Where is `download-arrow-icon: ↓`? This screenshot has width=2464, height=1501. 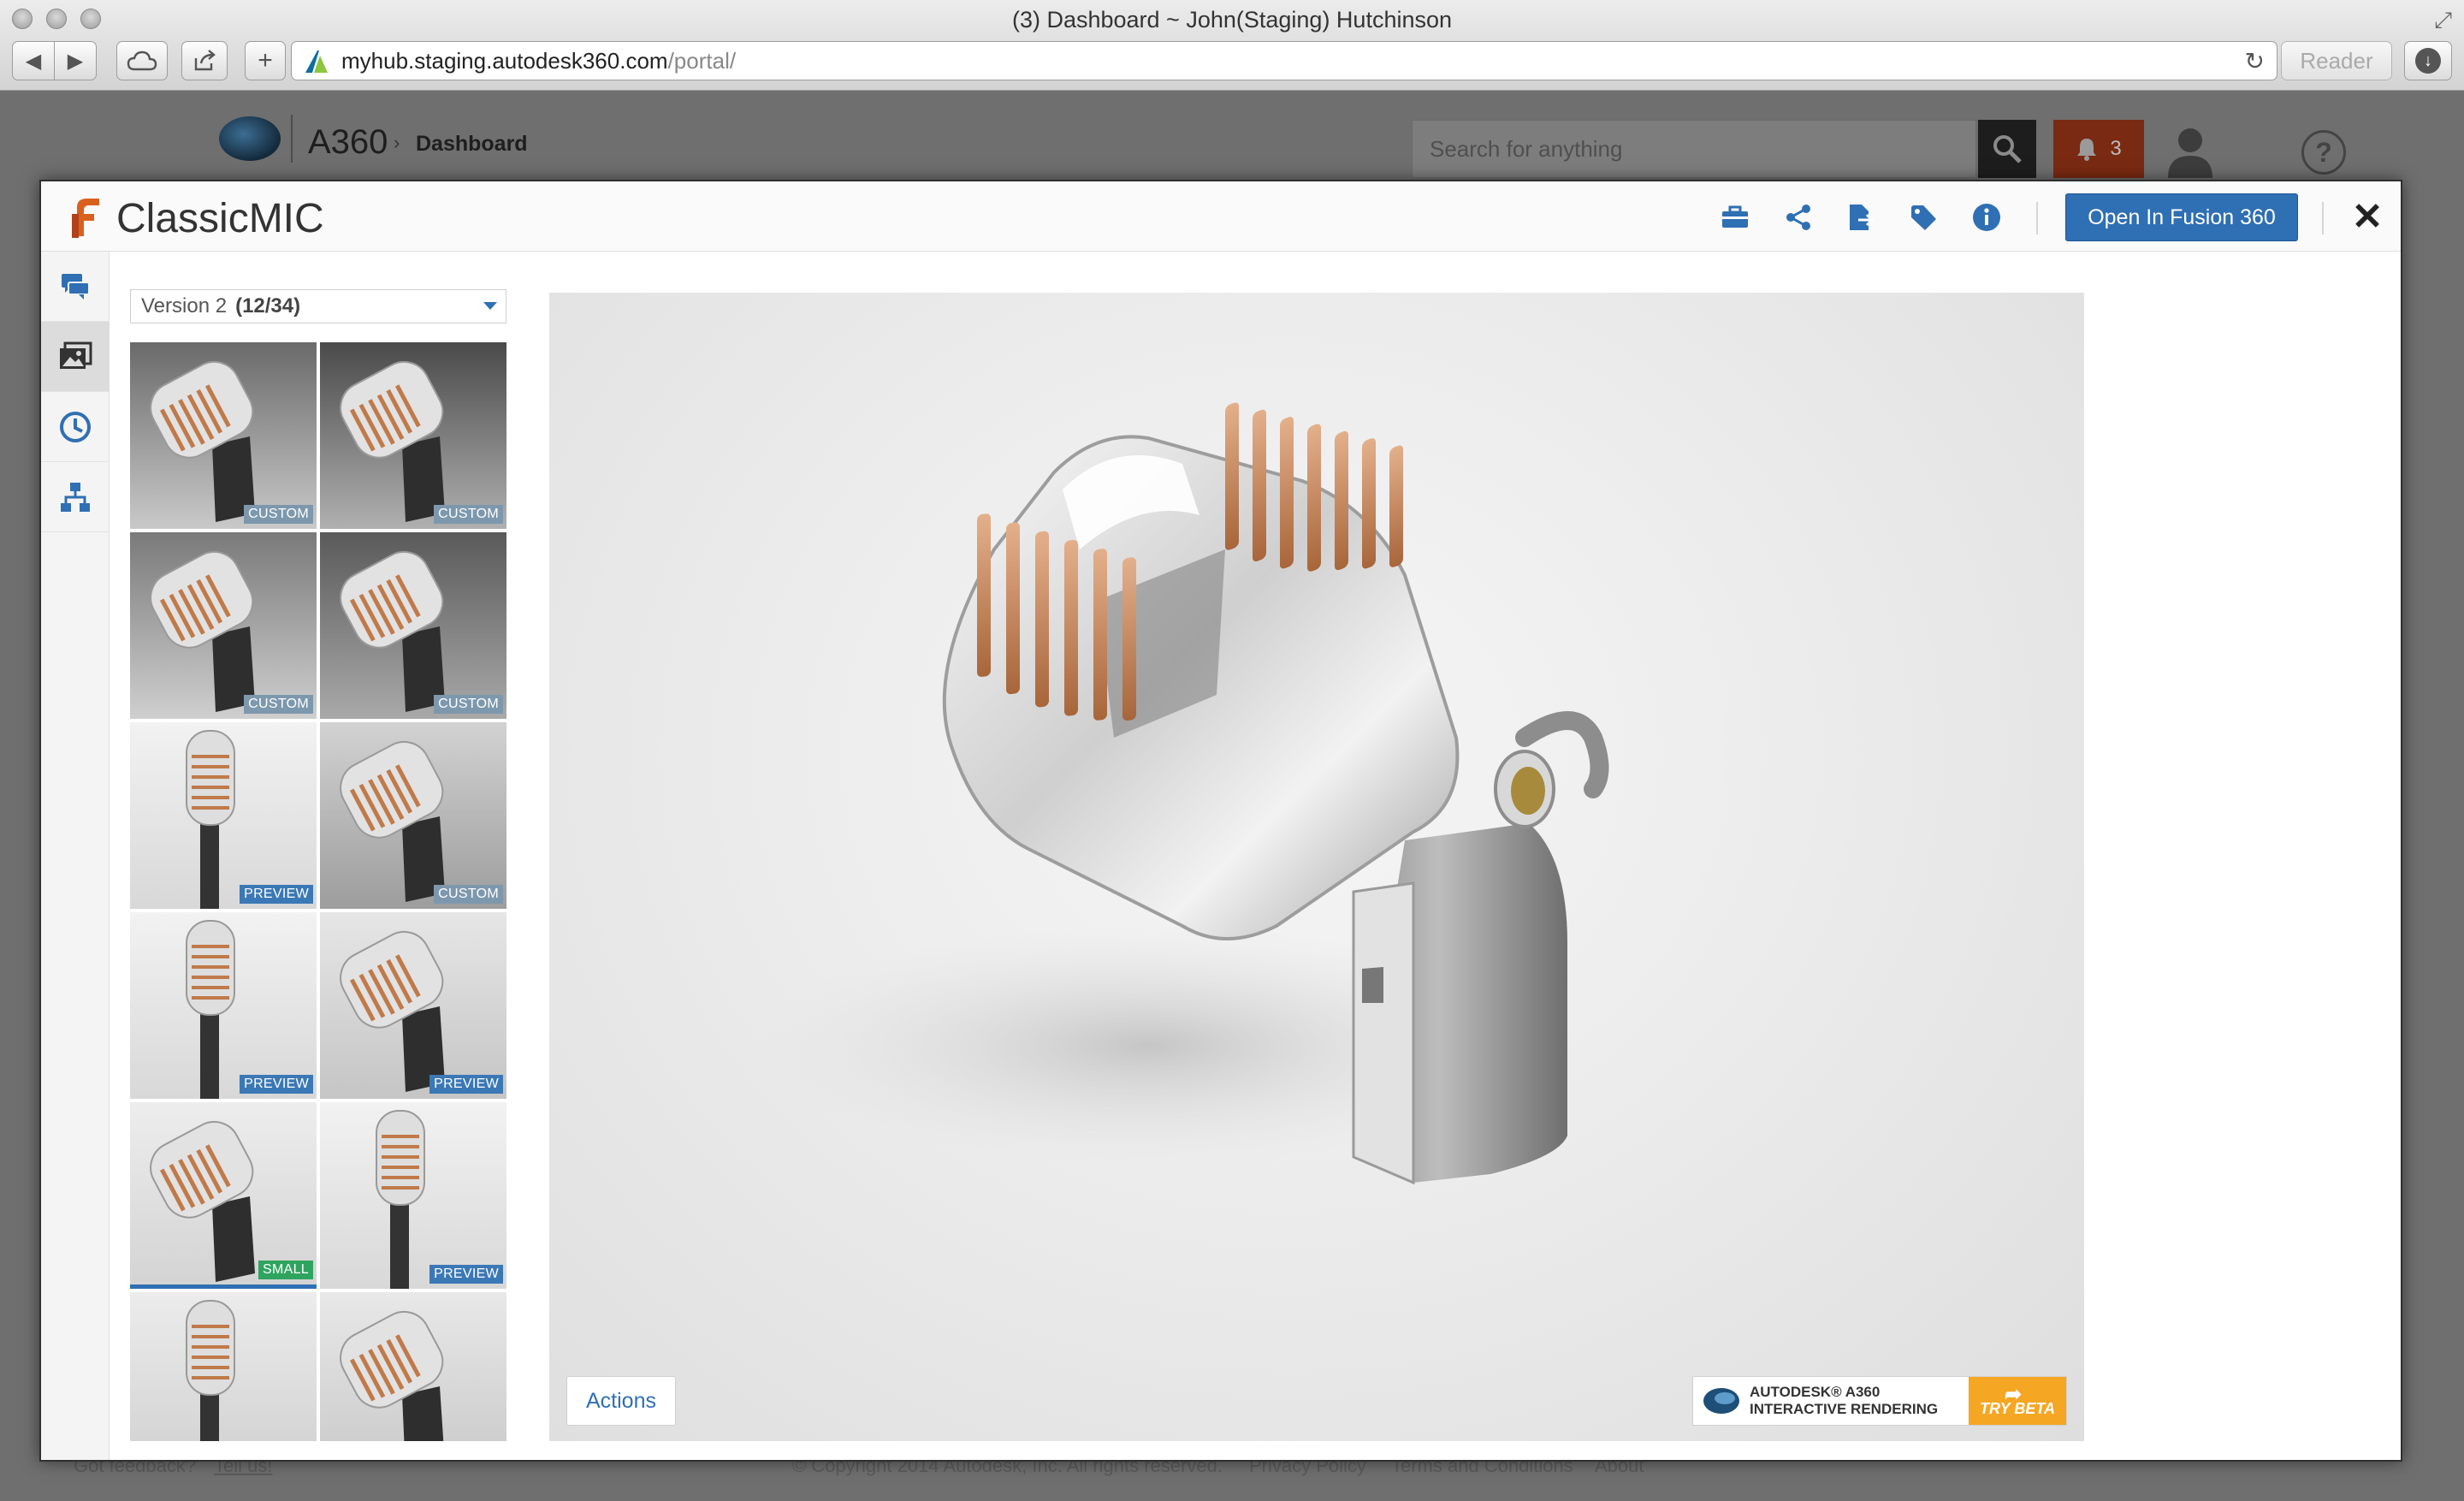 download-arrow-icon: ↓ is located at coordinates (2428, 61).